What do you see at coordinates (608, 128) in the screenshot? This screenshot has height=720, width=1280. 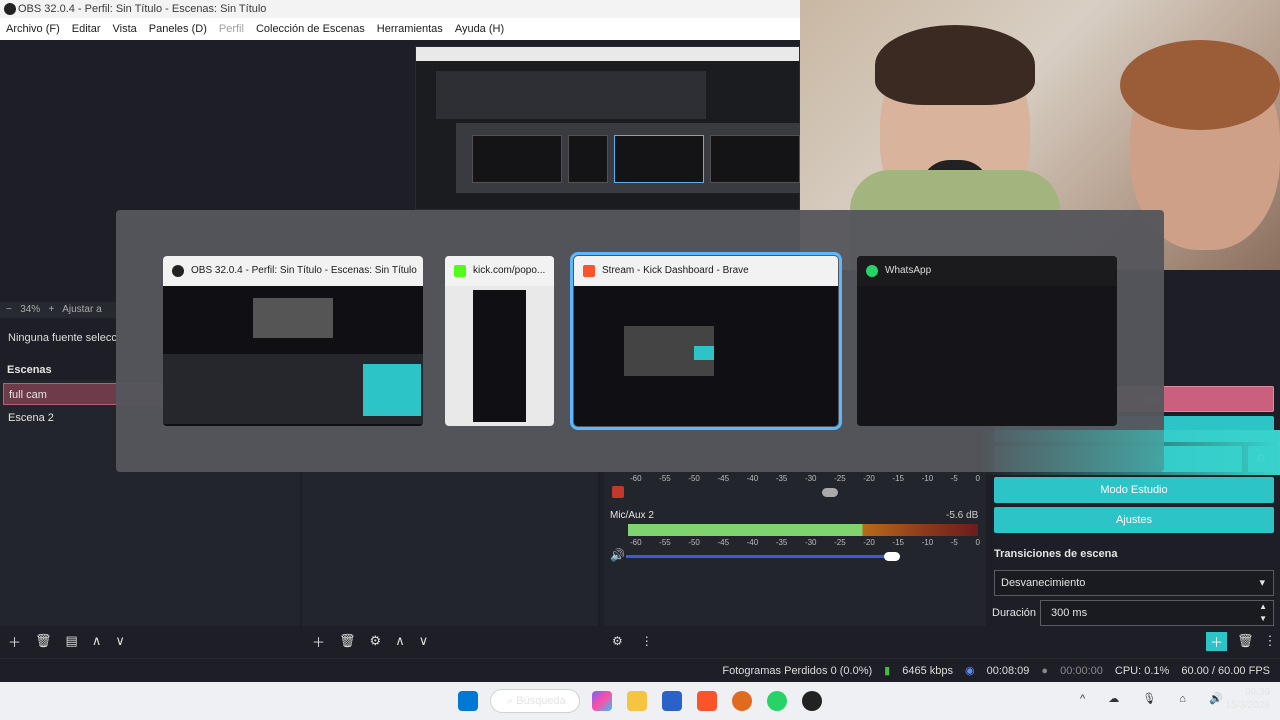 I see `nested-preview-image` at bounding box center [608, 128].